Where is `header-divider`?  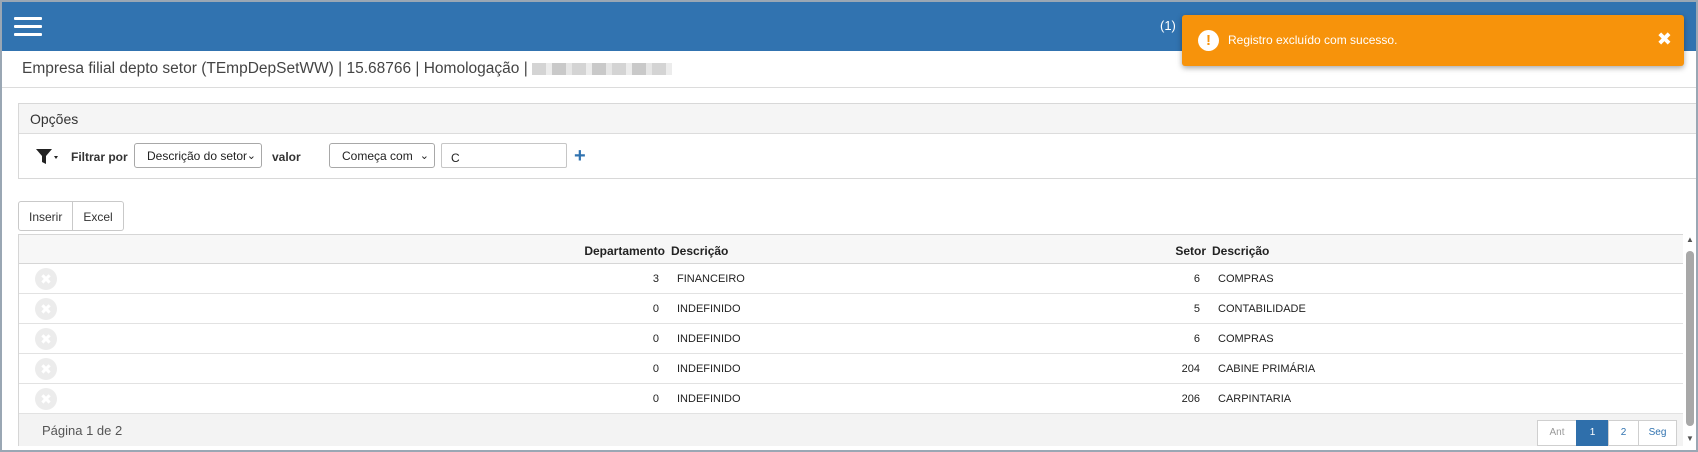 header-divider is located at coordinates (849, 87).